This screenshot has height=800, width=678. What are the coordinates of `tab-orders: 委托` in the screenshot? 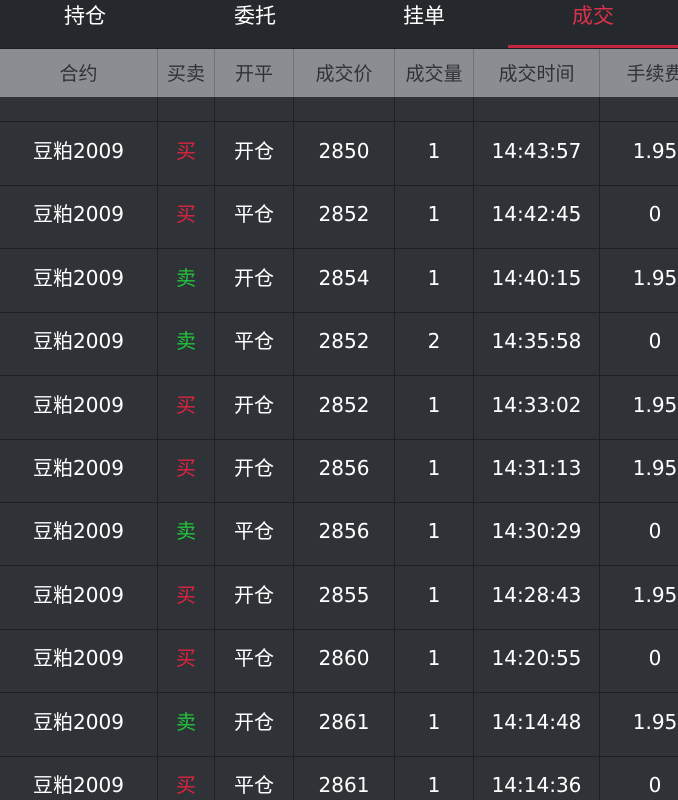 It's located at (255, 24).